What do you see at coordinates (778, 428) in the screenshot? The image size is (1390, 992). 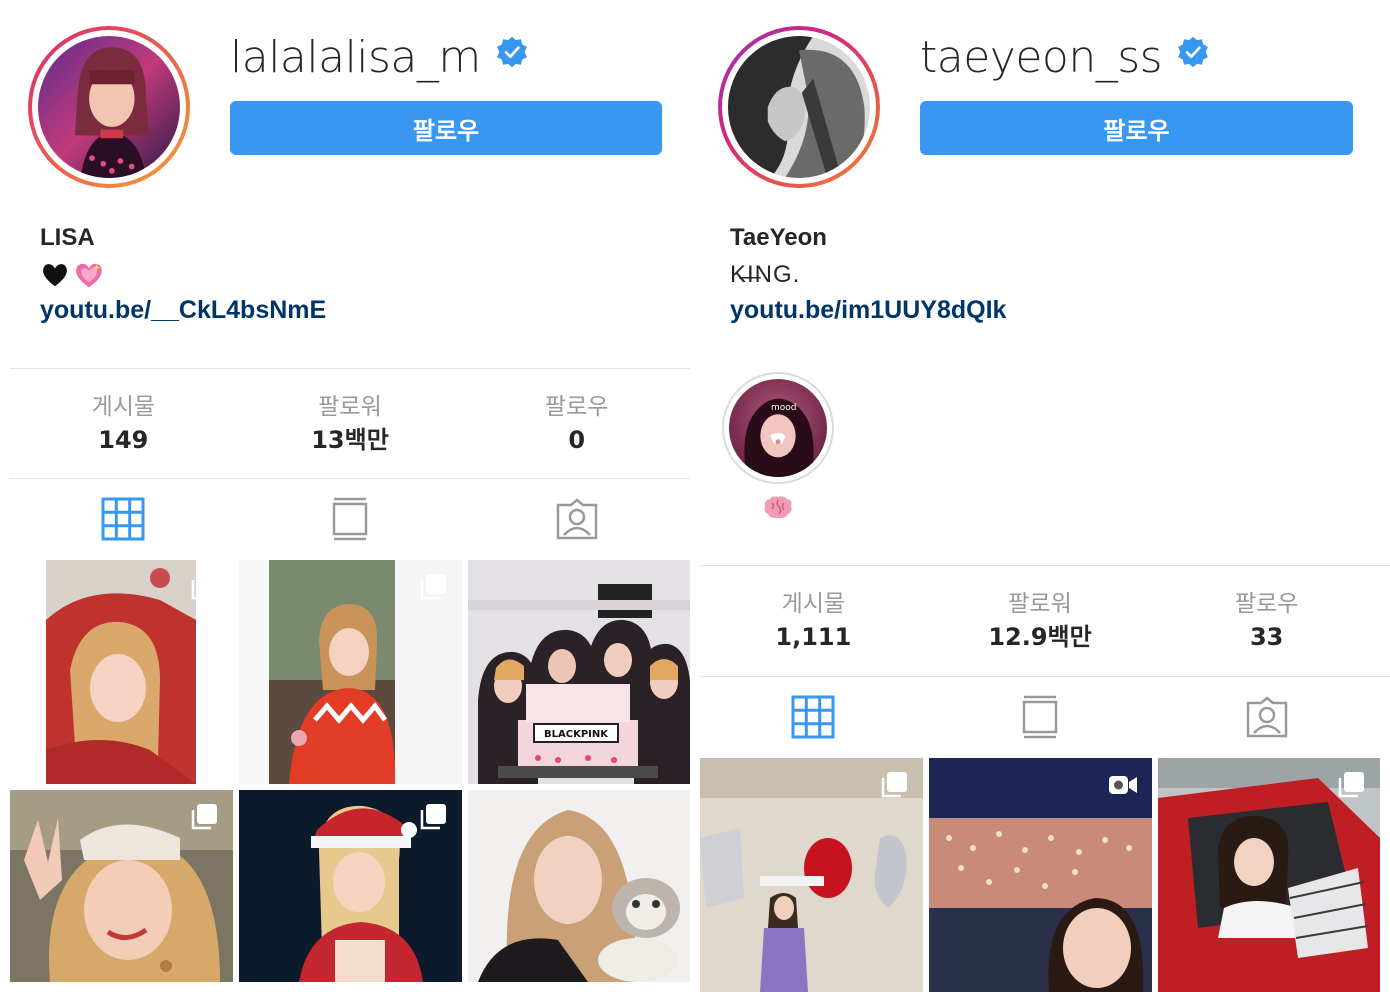 I see `highlight-cover` at bounding box center [778, 428].